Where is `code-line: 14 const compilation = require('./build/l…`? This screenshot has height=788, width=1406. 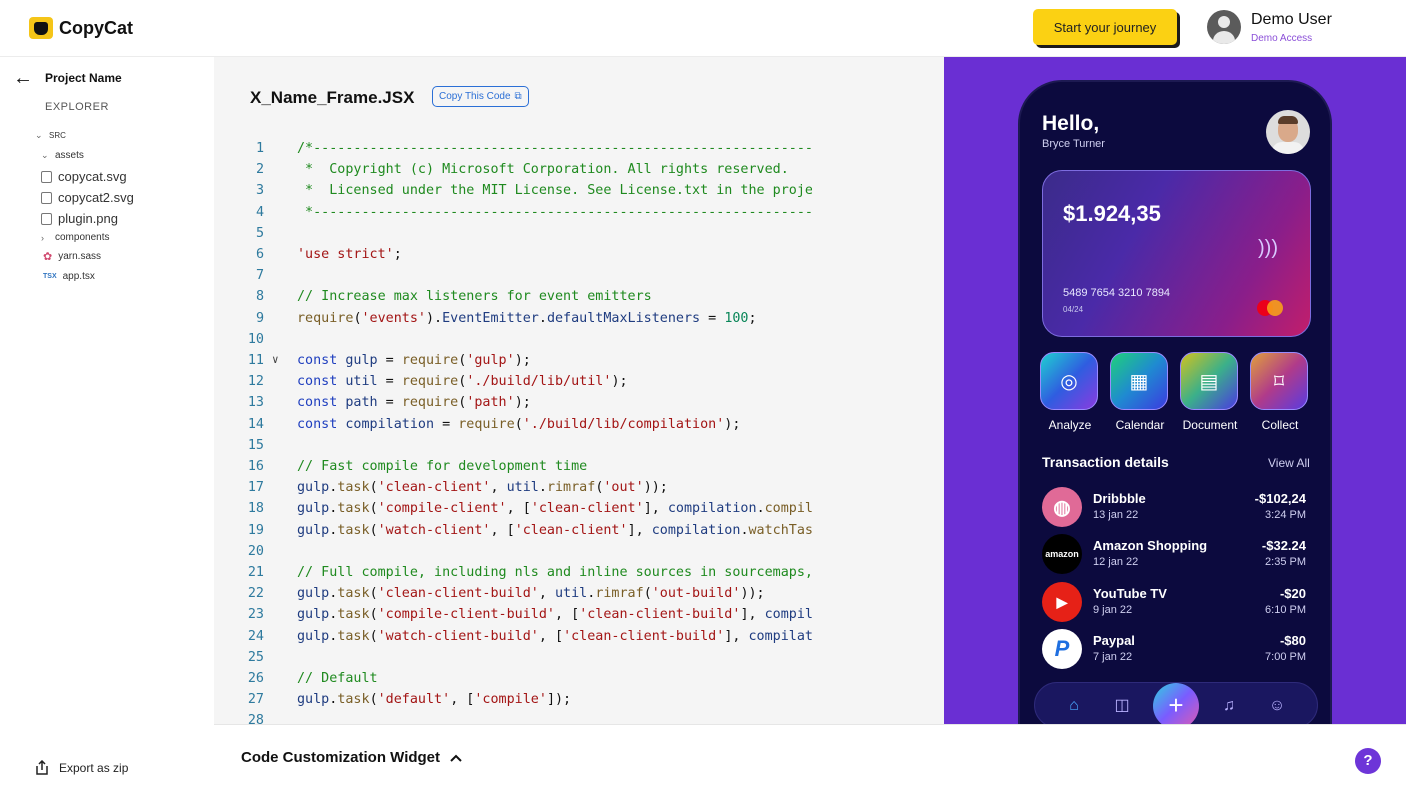 code-line: 14 const compilation = require('./build/l… is located at coordinates (513, 427).